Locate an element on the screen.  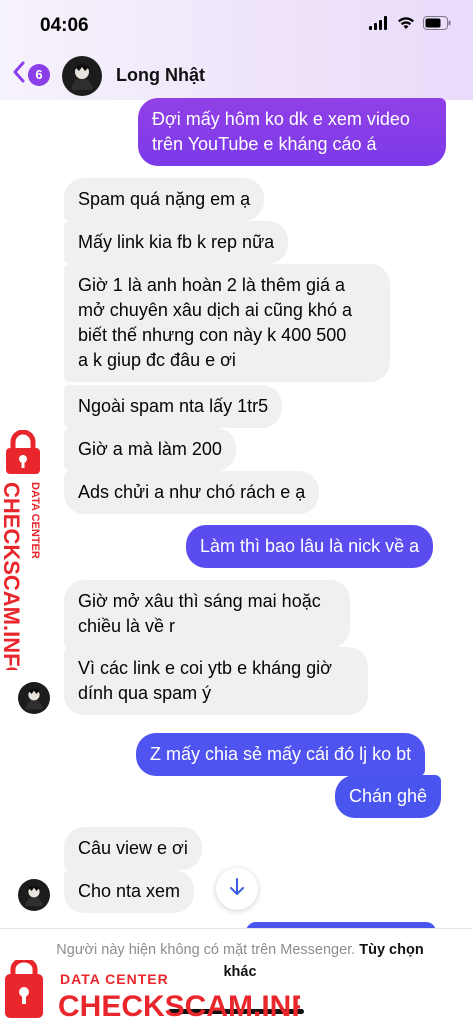
message-bubble-out: Chán ghê is located at coordinates (388, 796).